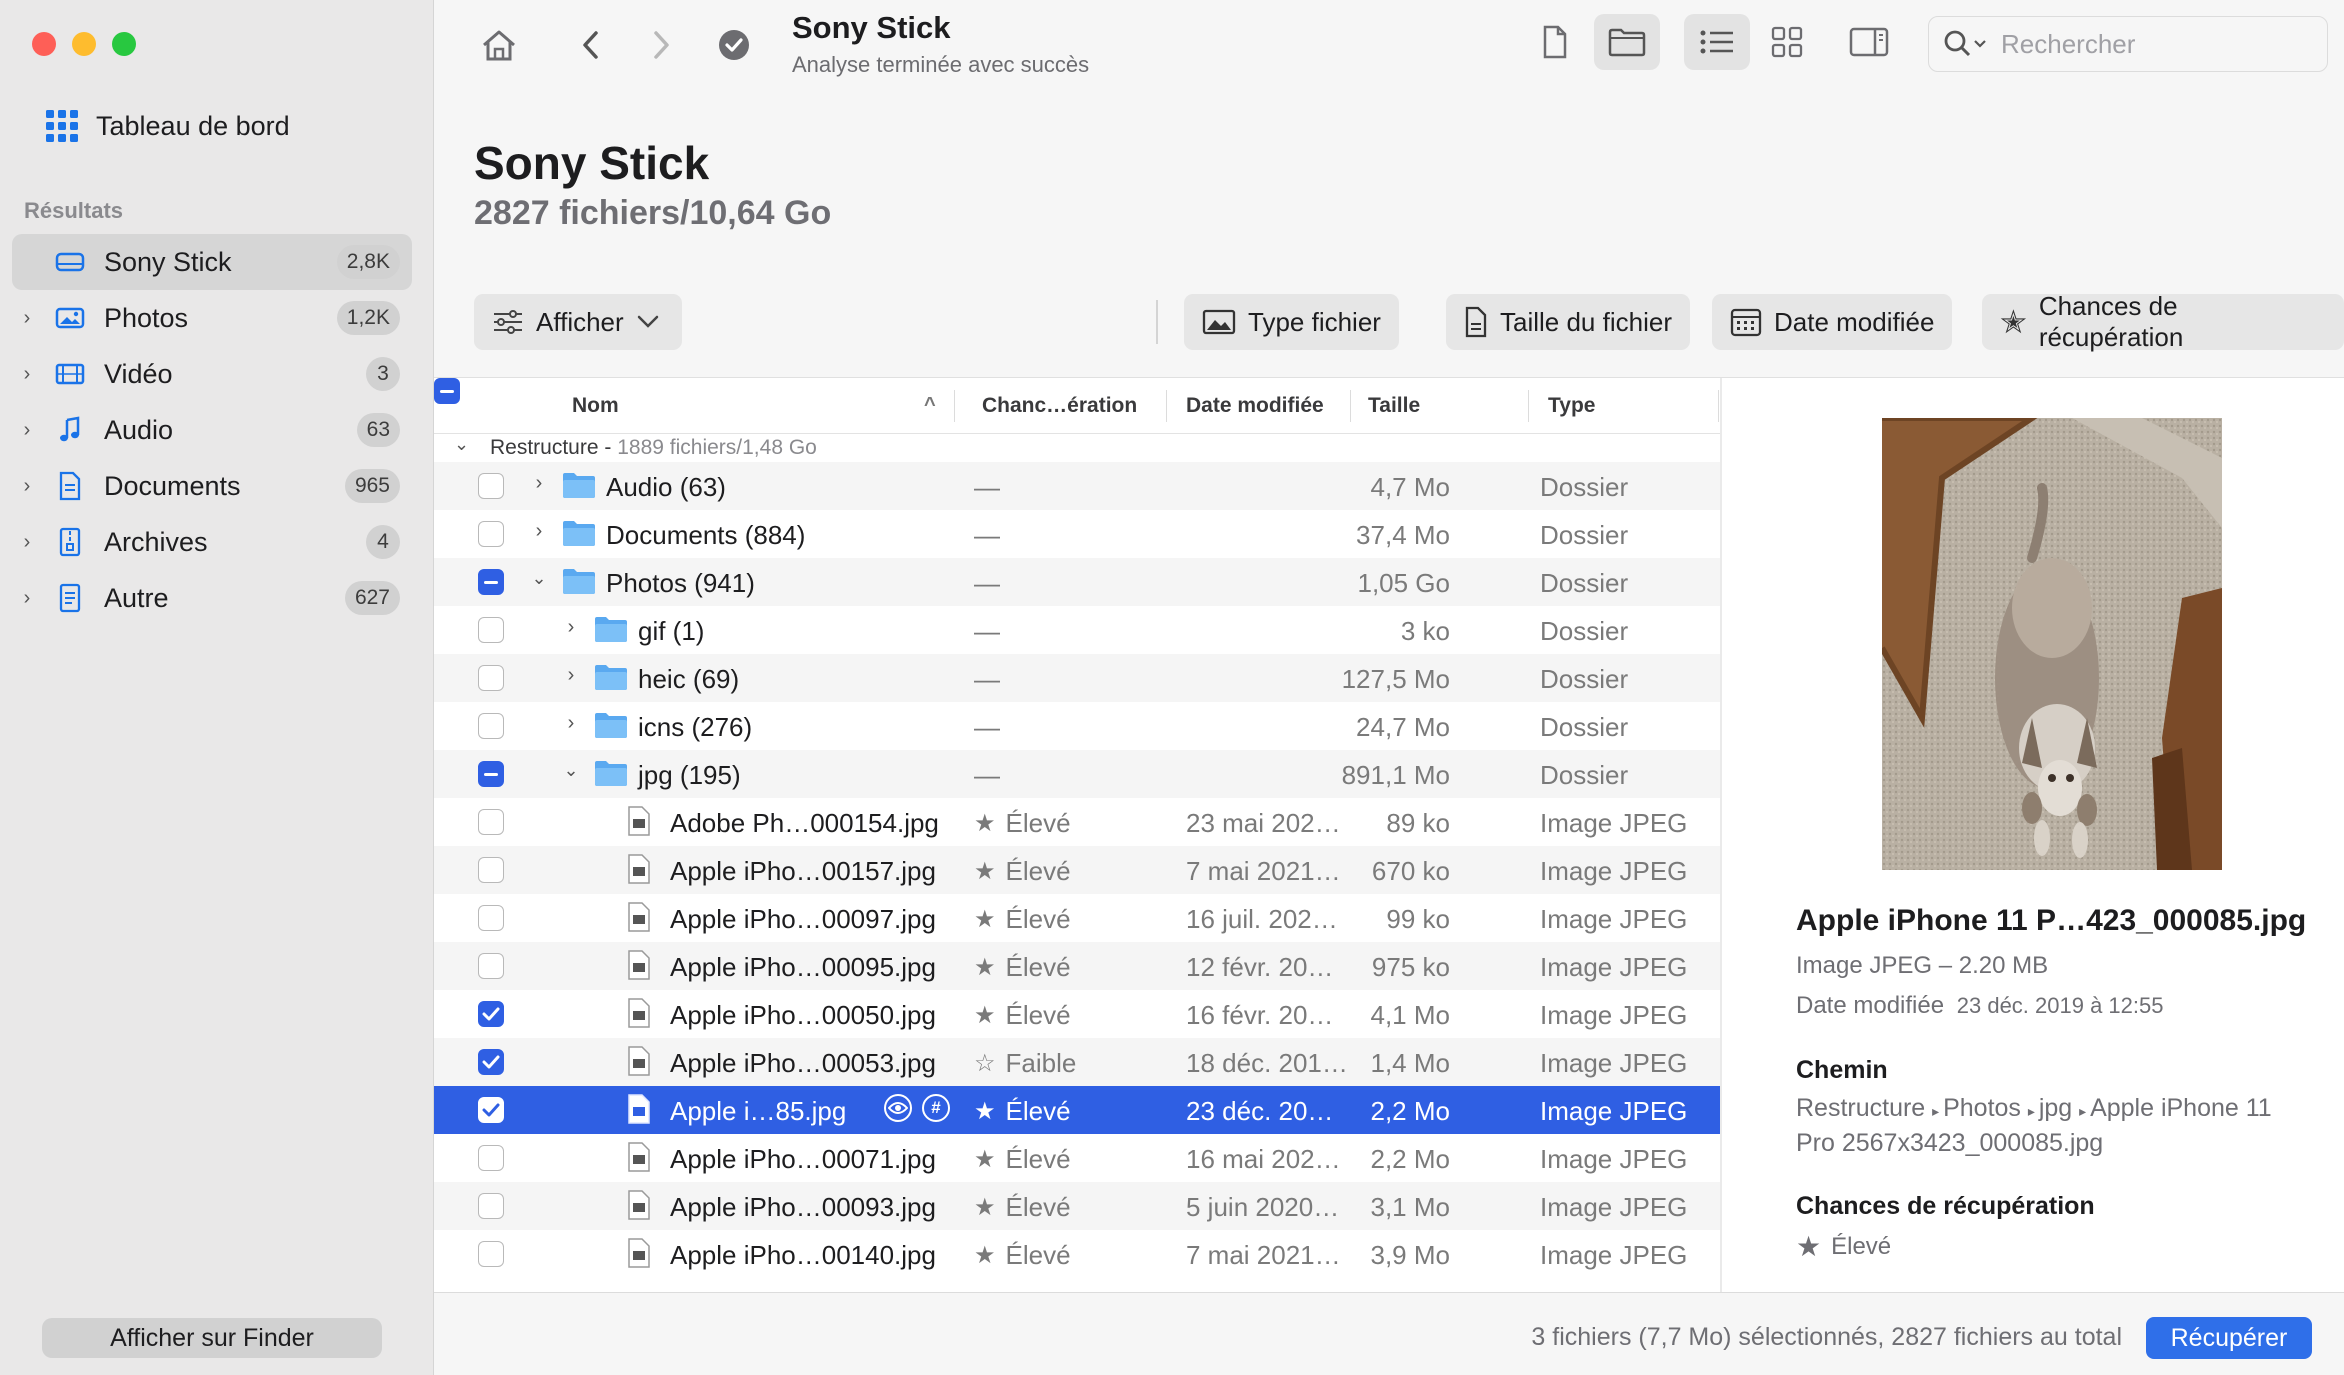  Describe the element at coordinates (1077, 582) in the screenshot. I see `table-row: ⌄ Photos (941) — 1,05 Go Dossier` at that location.